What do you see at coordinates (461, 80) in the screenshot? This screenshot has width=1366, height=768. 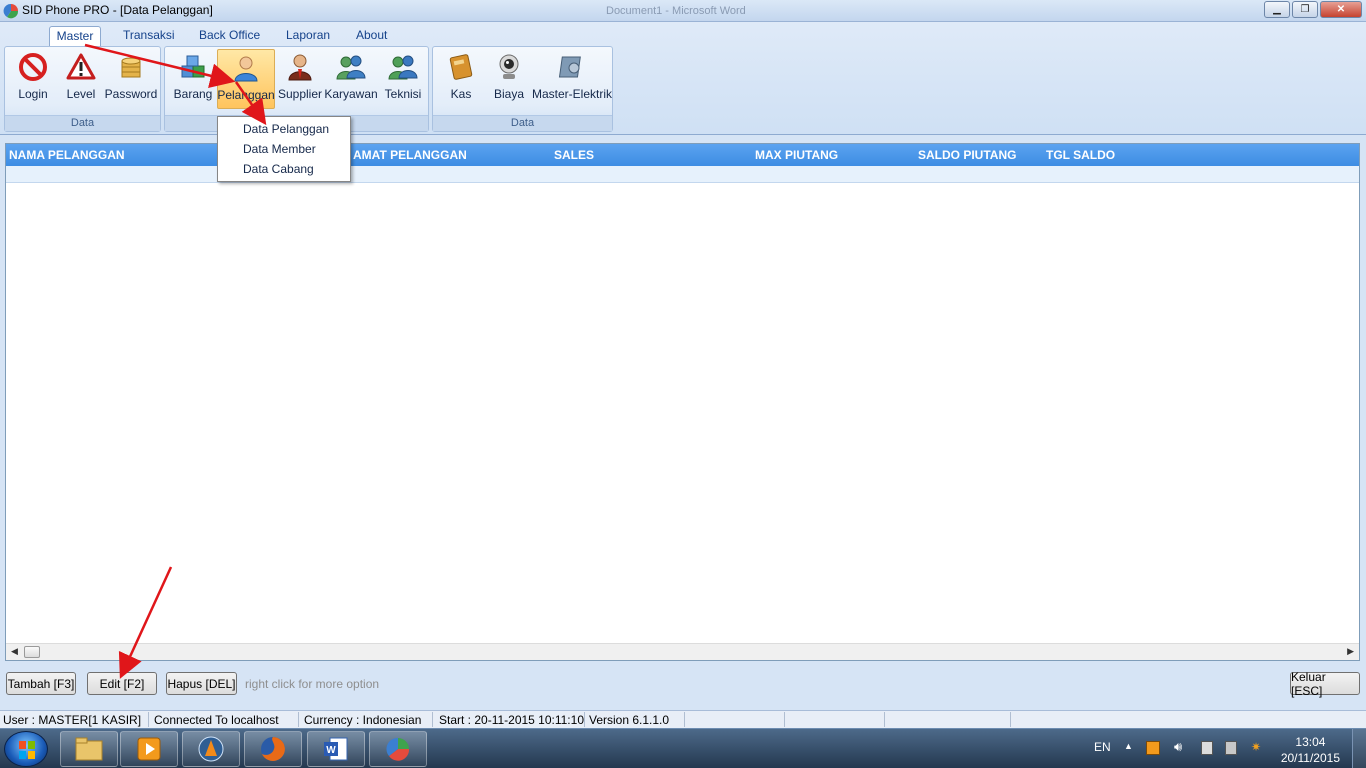 I see `kas-button: Kas` at bounding box center [461, 80].